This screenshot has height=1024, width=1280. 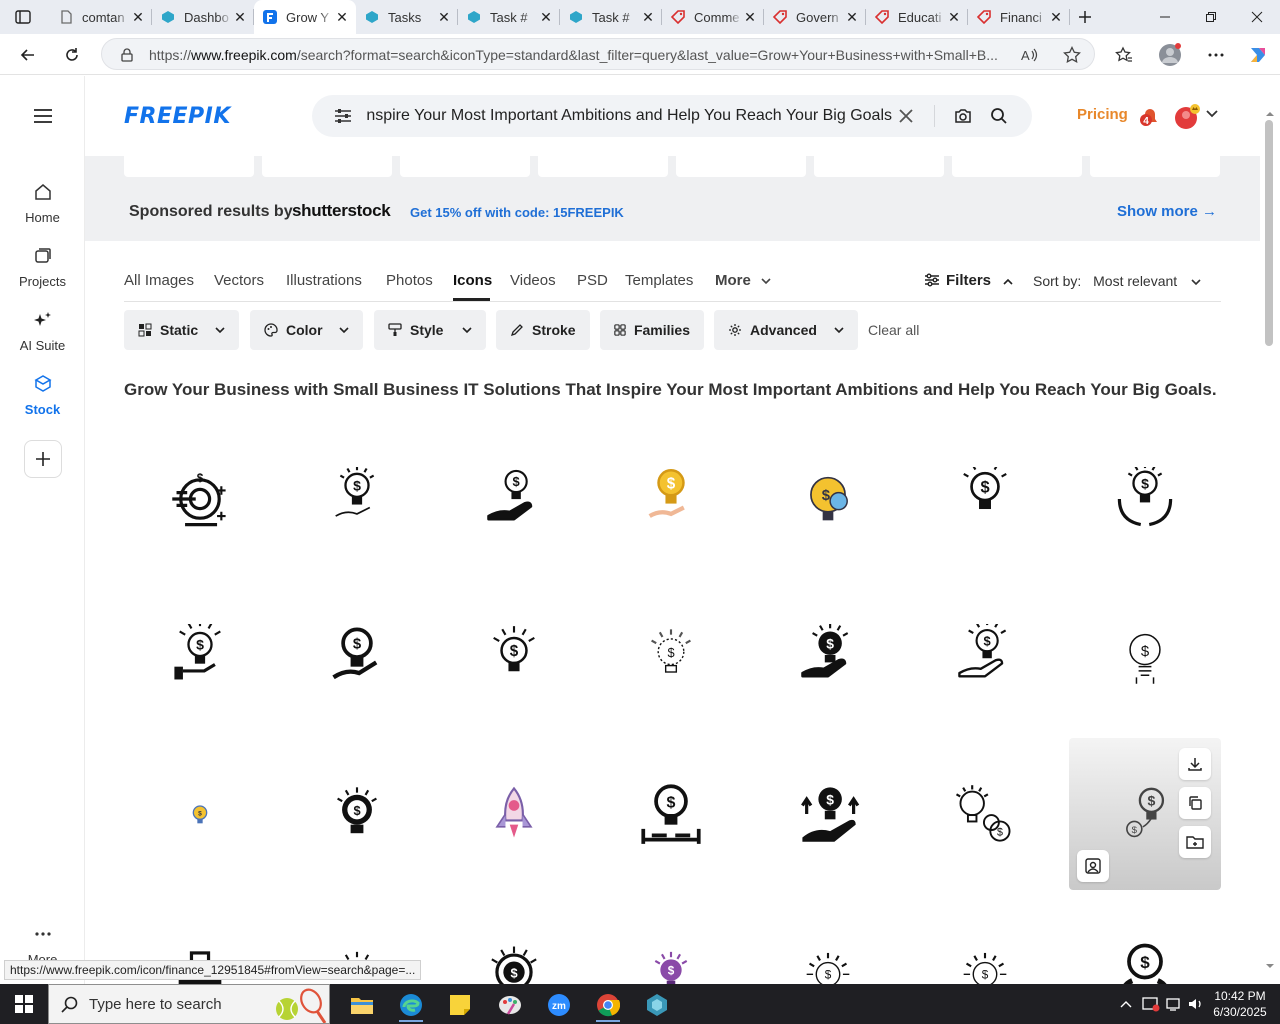 I want to click on tab-actions-icon, so click(x=23, y=17).